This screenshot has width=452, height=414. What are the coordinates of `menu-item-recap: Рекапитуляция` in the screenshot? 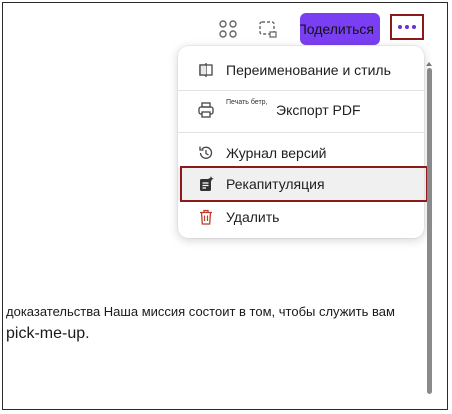 It's located at (301, 184).